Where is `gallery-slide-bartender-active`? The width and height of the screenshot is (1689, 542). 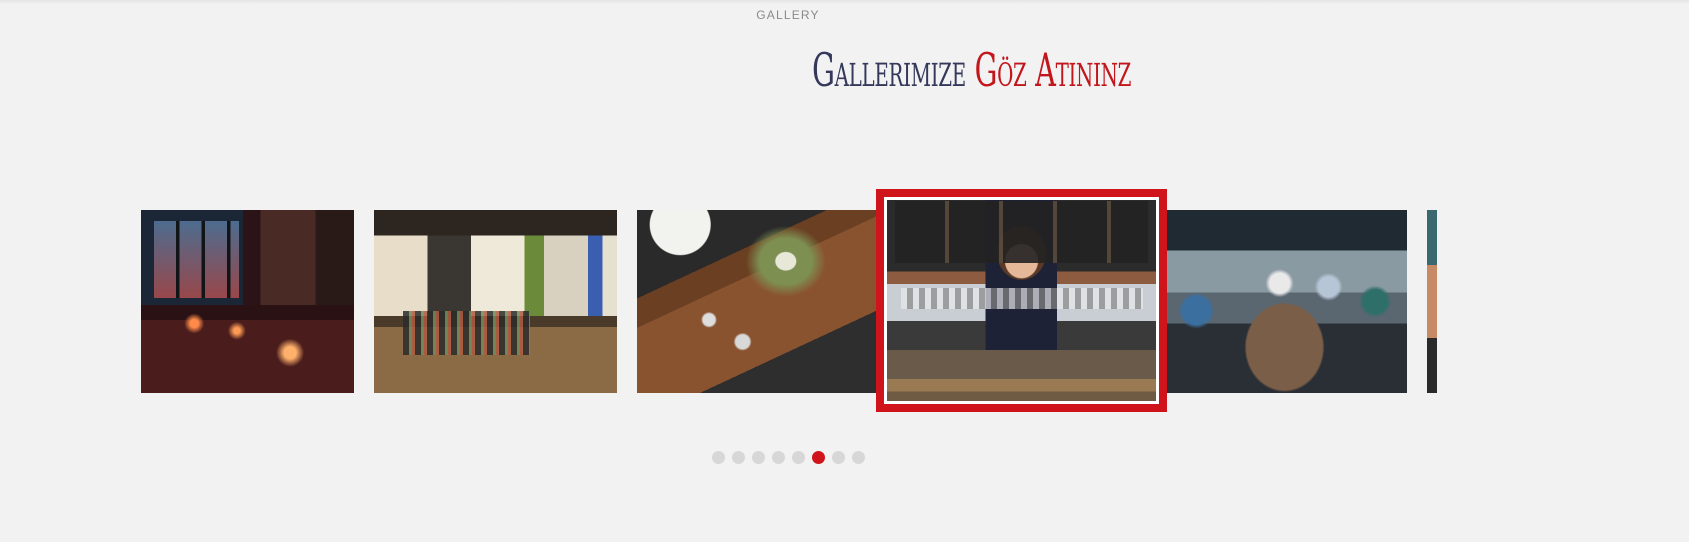 gallery-slide-bartender-active is located at coordinates (1021, 300).